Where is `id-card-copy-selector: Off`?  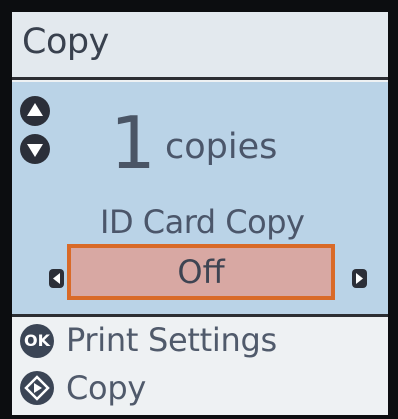
id-card-copy-selector: Off is located at coordinates (201, 272).